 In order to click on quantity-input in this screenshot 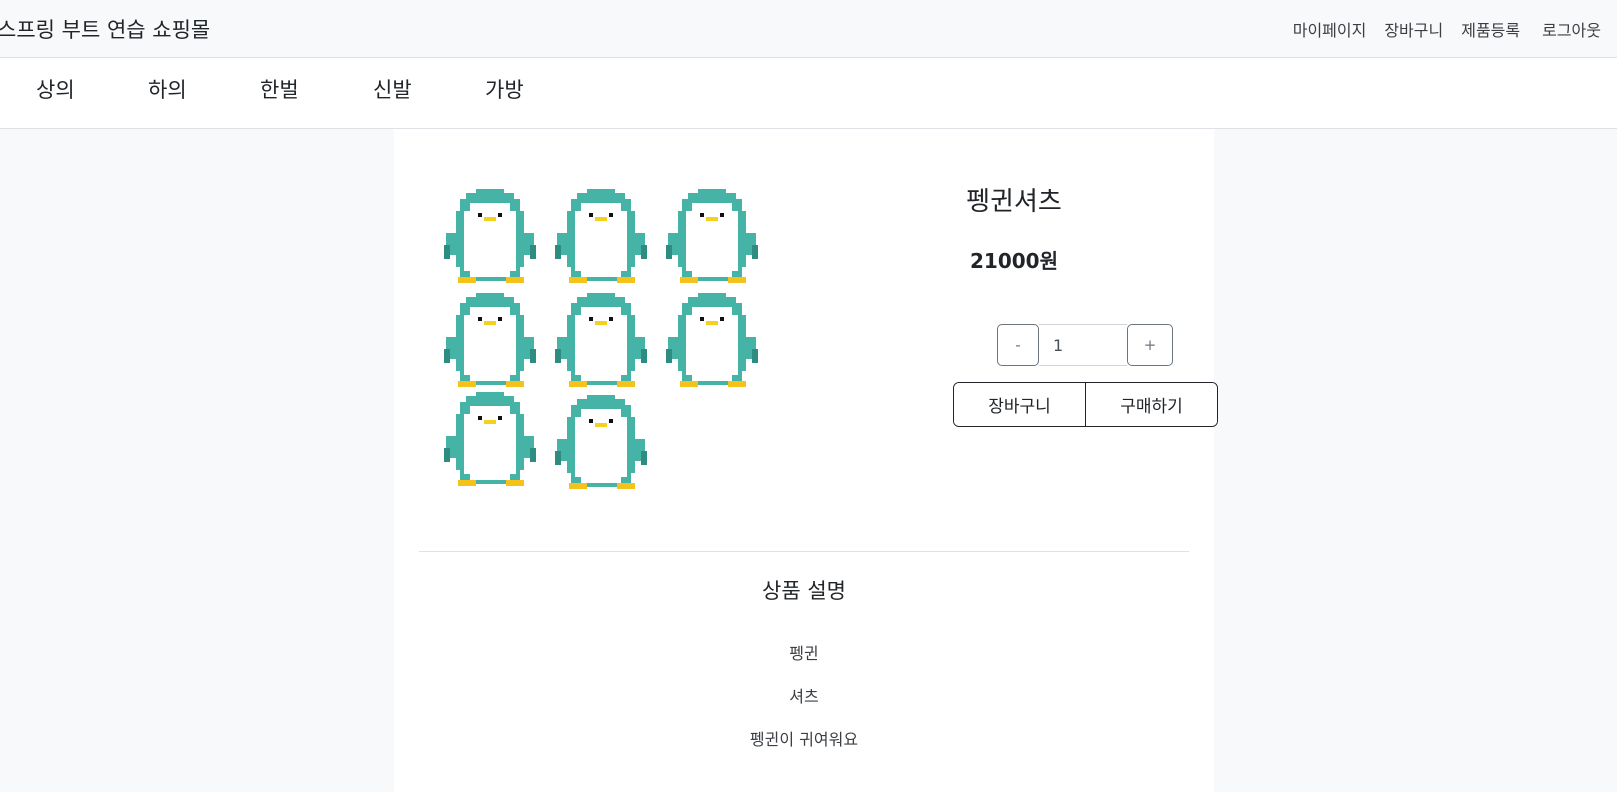, I will do `click(1083, 345)`.